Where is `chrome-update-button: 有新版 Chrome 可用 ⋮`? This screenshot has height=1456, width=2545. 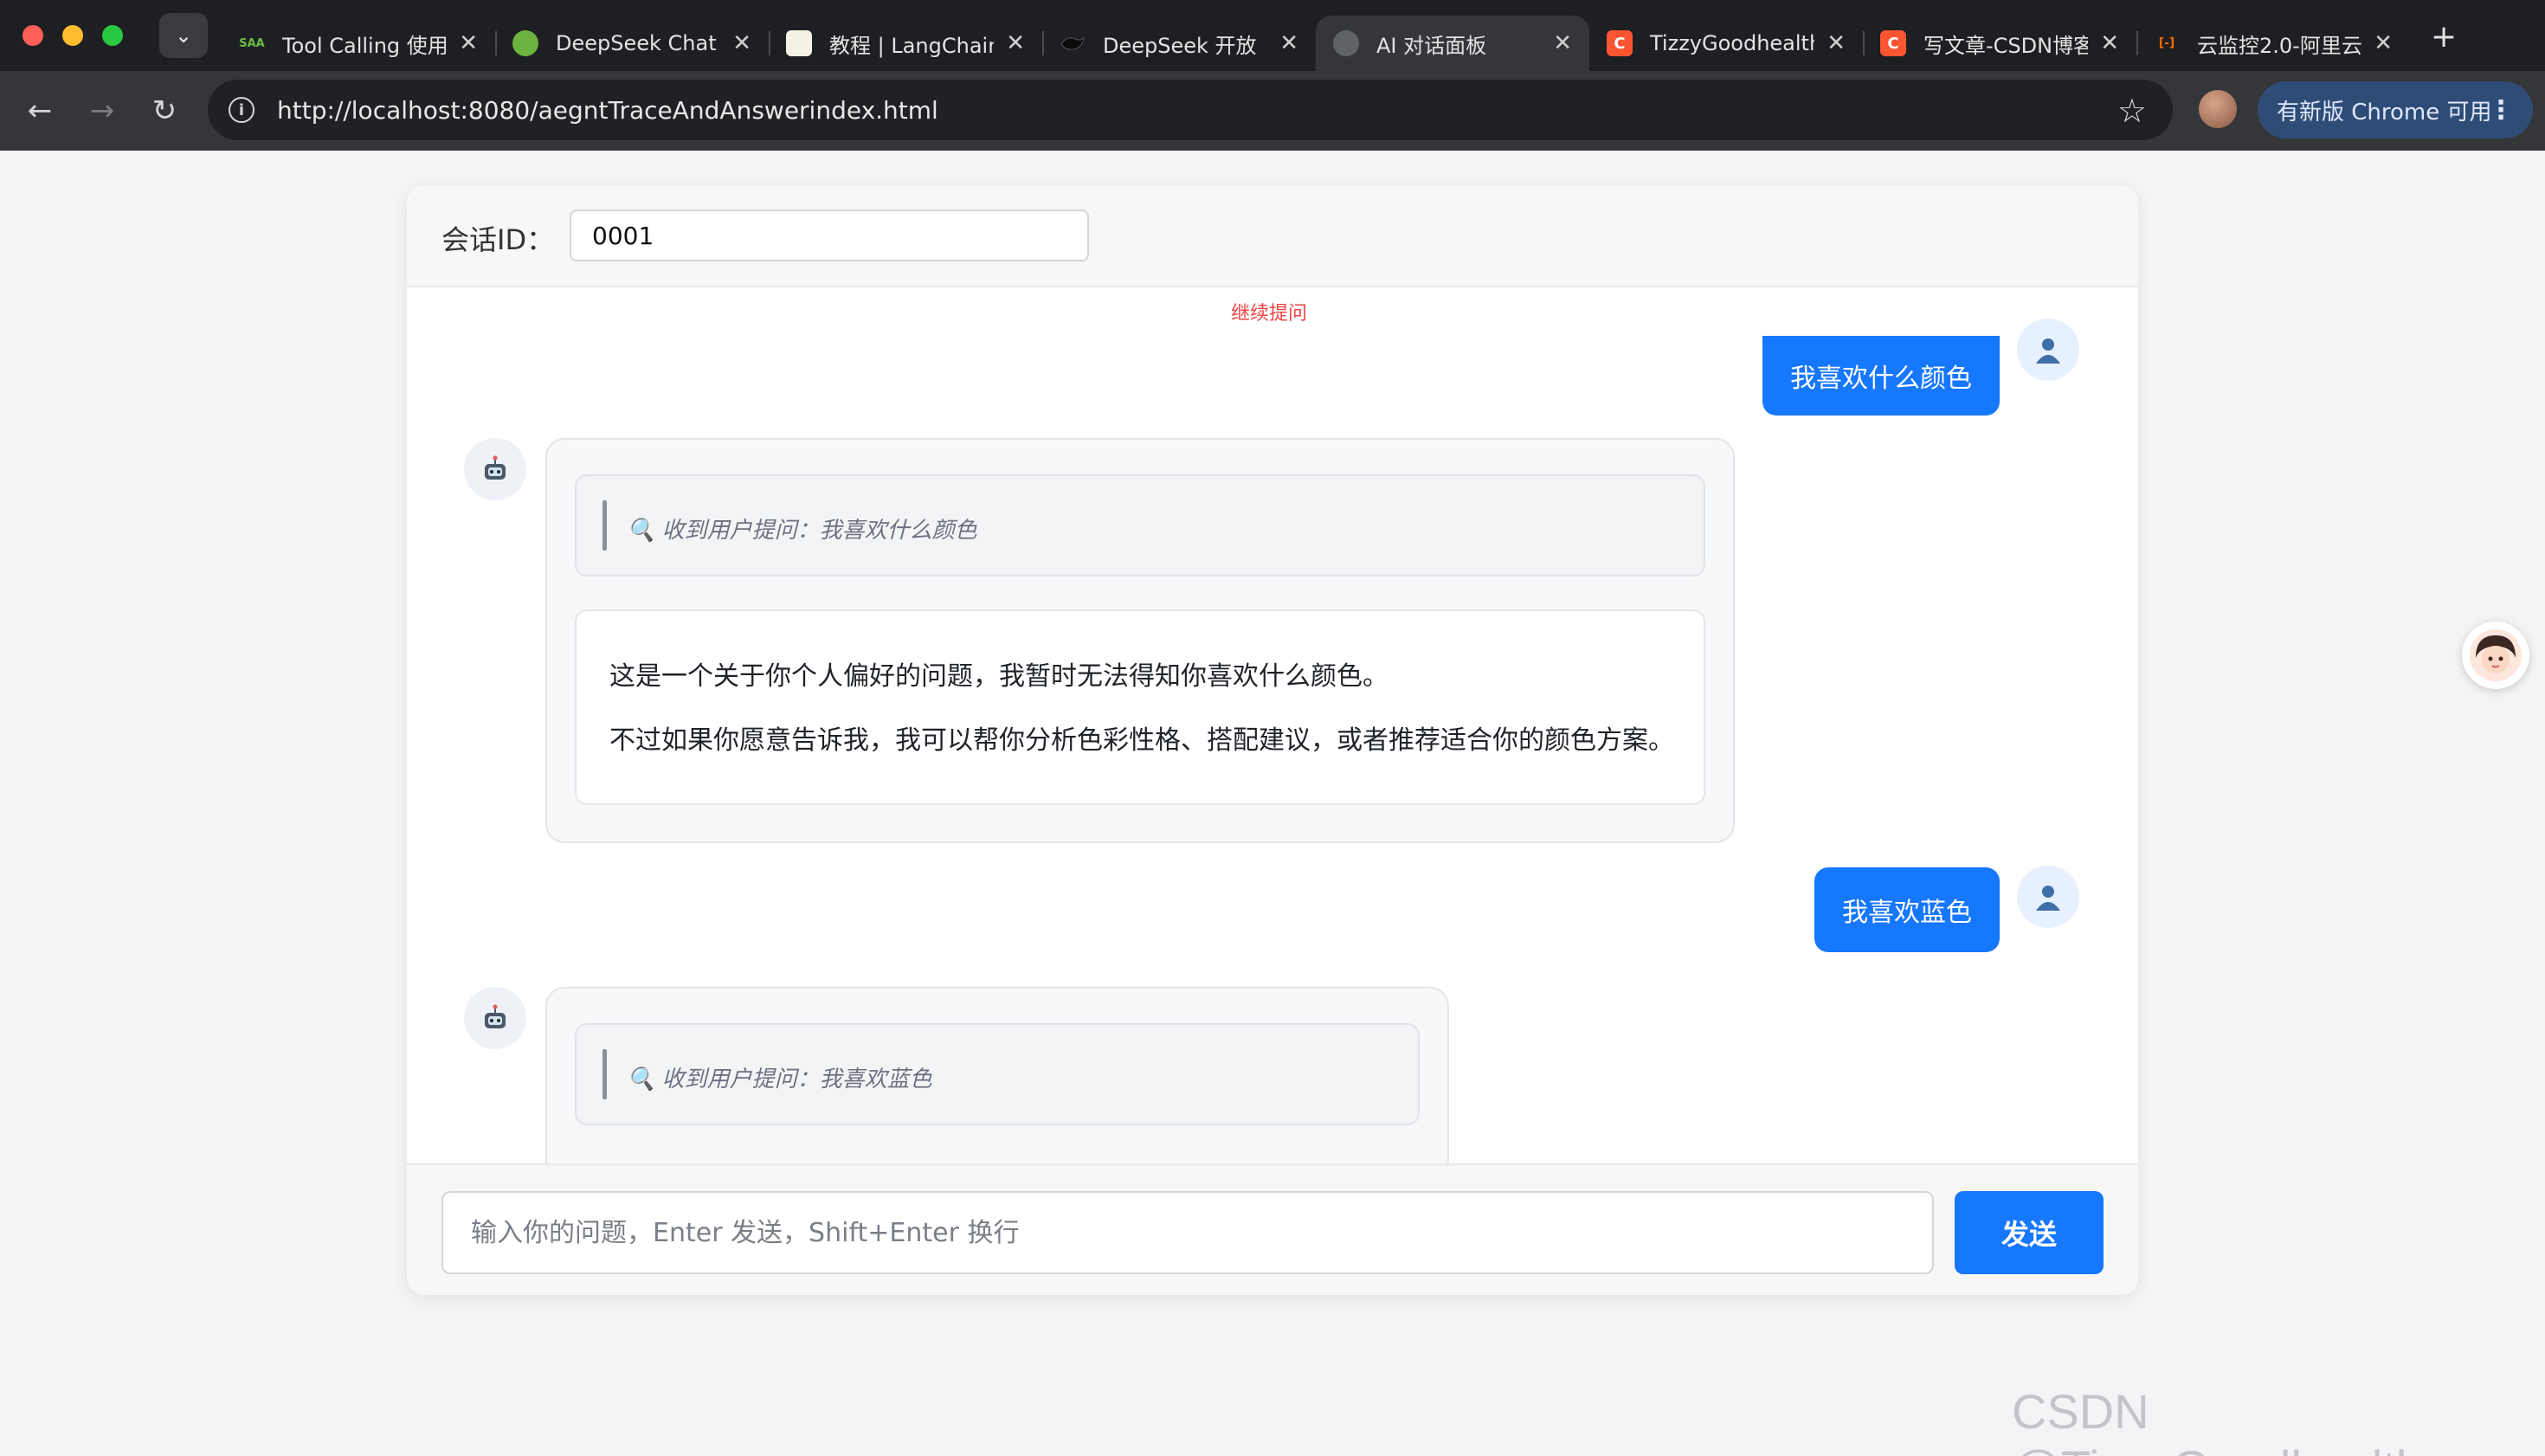 chrome-update-button: 有新版 Chrome 可用 ⋮ is located at coordinates (2395, 110).